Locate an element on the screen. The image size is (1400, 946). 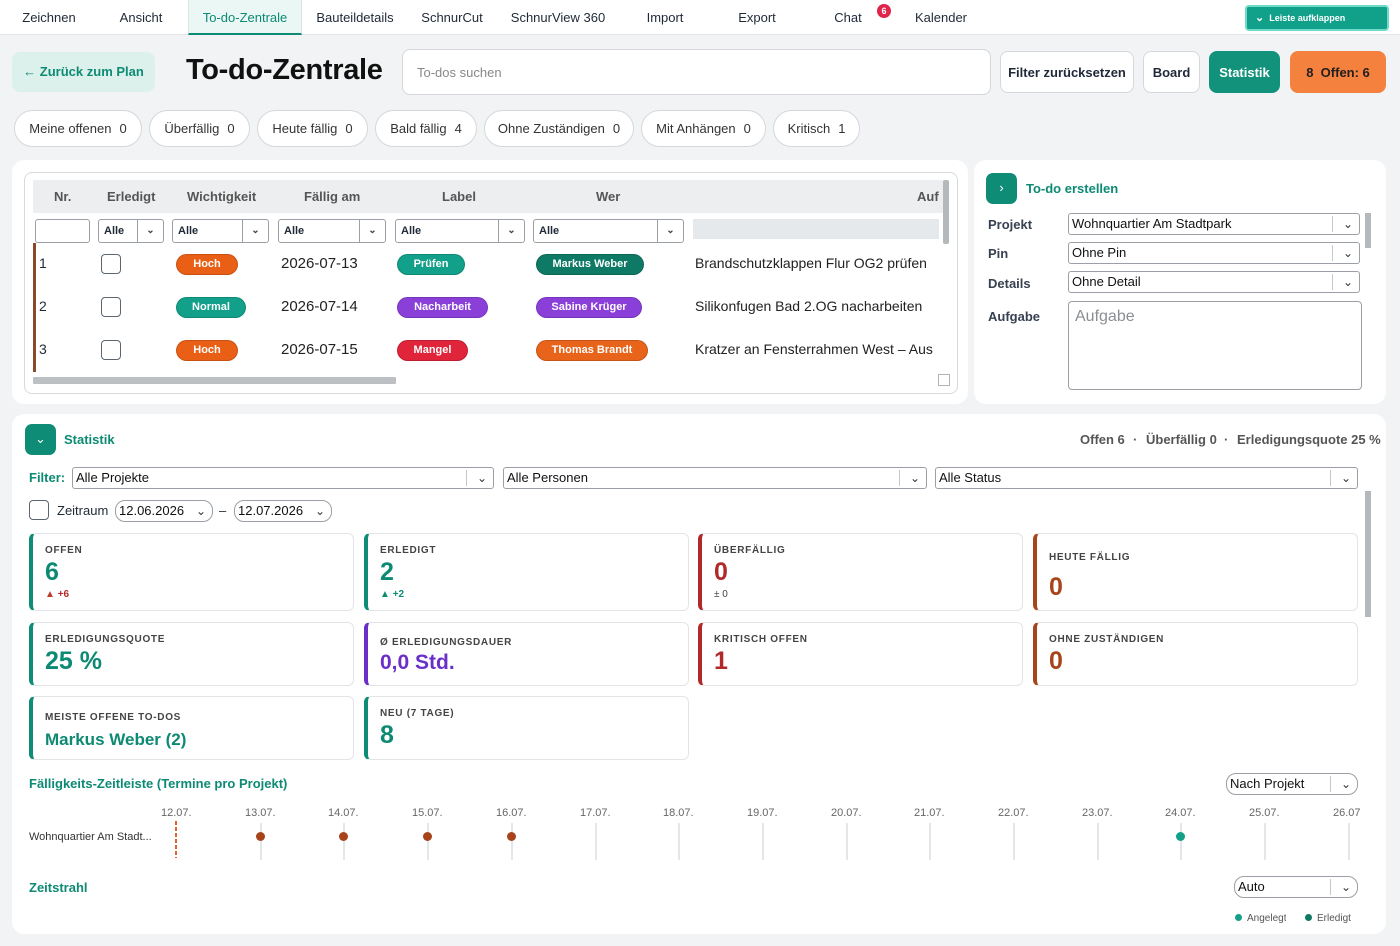
kpi-card-meiste-offene: MEISTE OFFENE TO-DOS Markus Weber (2) is located at coordinates (191, 728).